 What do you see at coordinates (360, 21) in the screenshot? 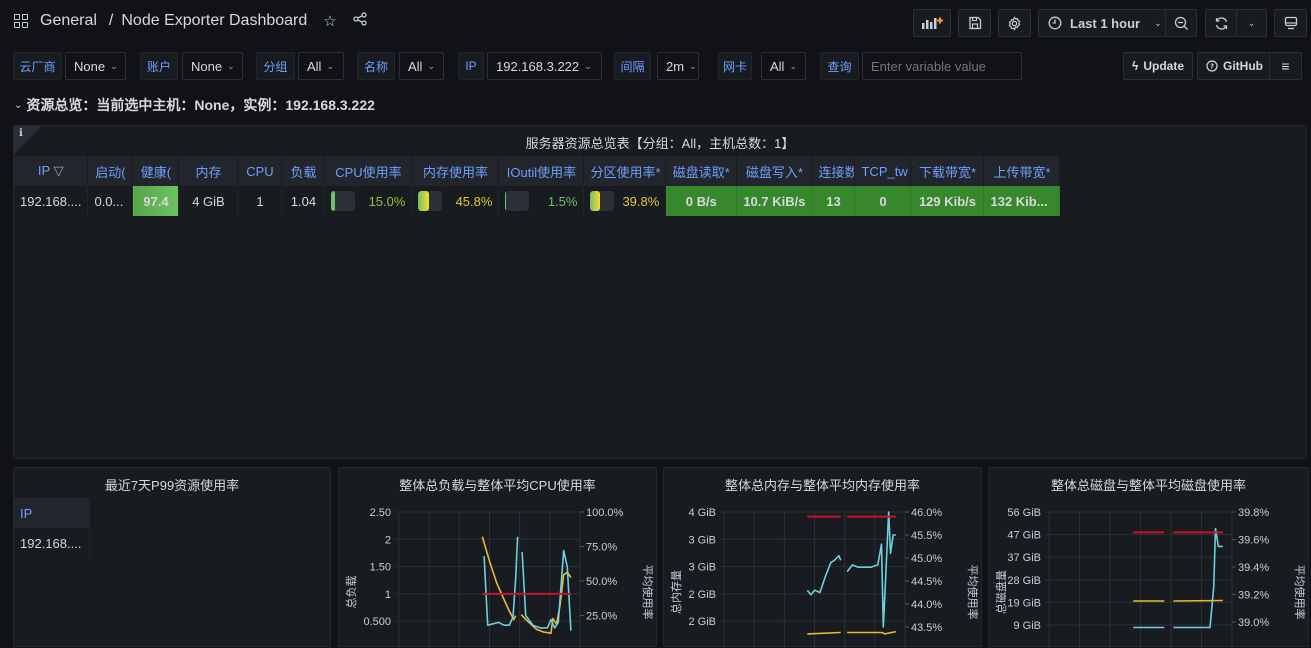
I see `share-icon` at bounding box center [360, 21].